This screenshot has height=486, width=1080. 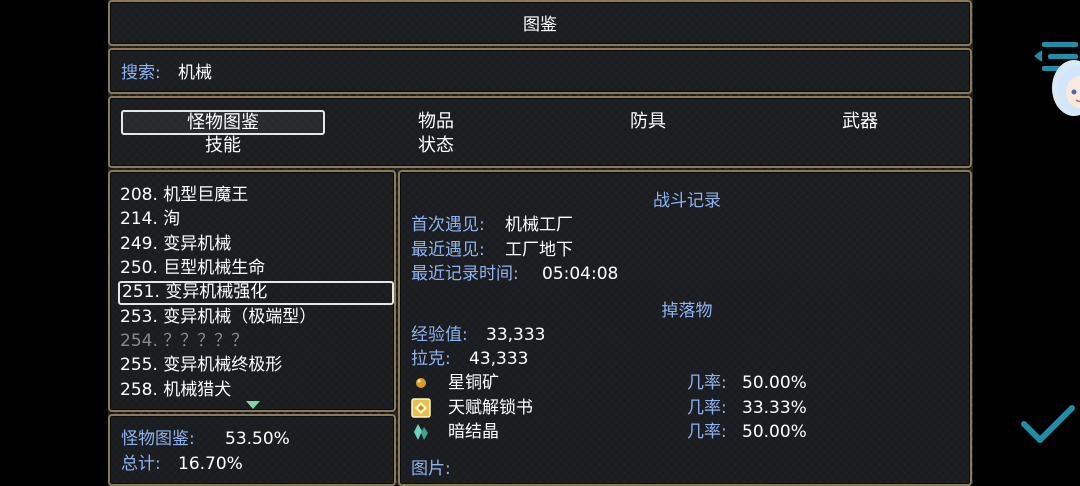 I want to click on monster-progress-label: 怪物图鉴:, so click(x=158, y=439).